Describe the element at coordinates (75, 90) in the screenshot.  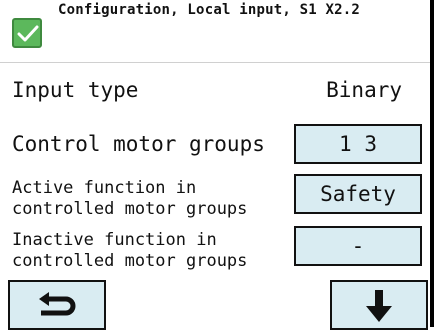
I see `input-type-label: Input type` at that location.